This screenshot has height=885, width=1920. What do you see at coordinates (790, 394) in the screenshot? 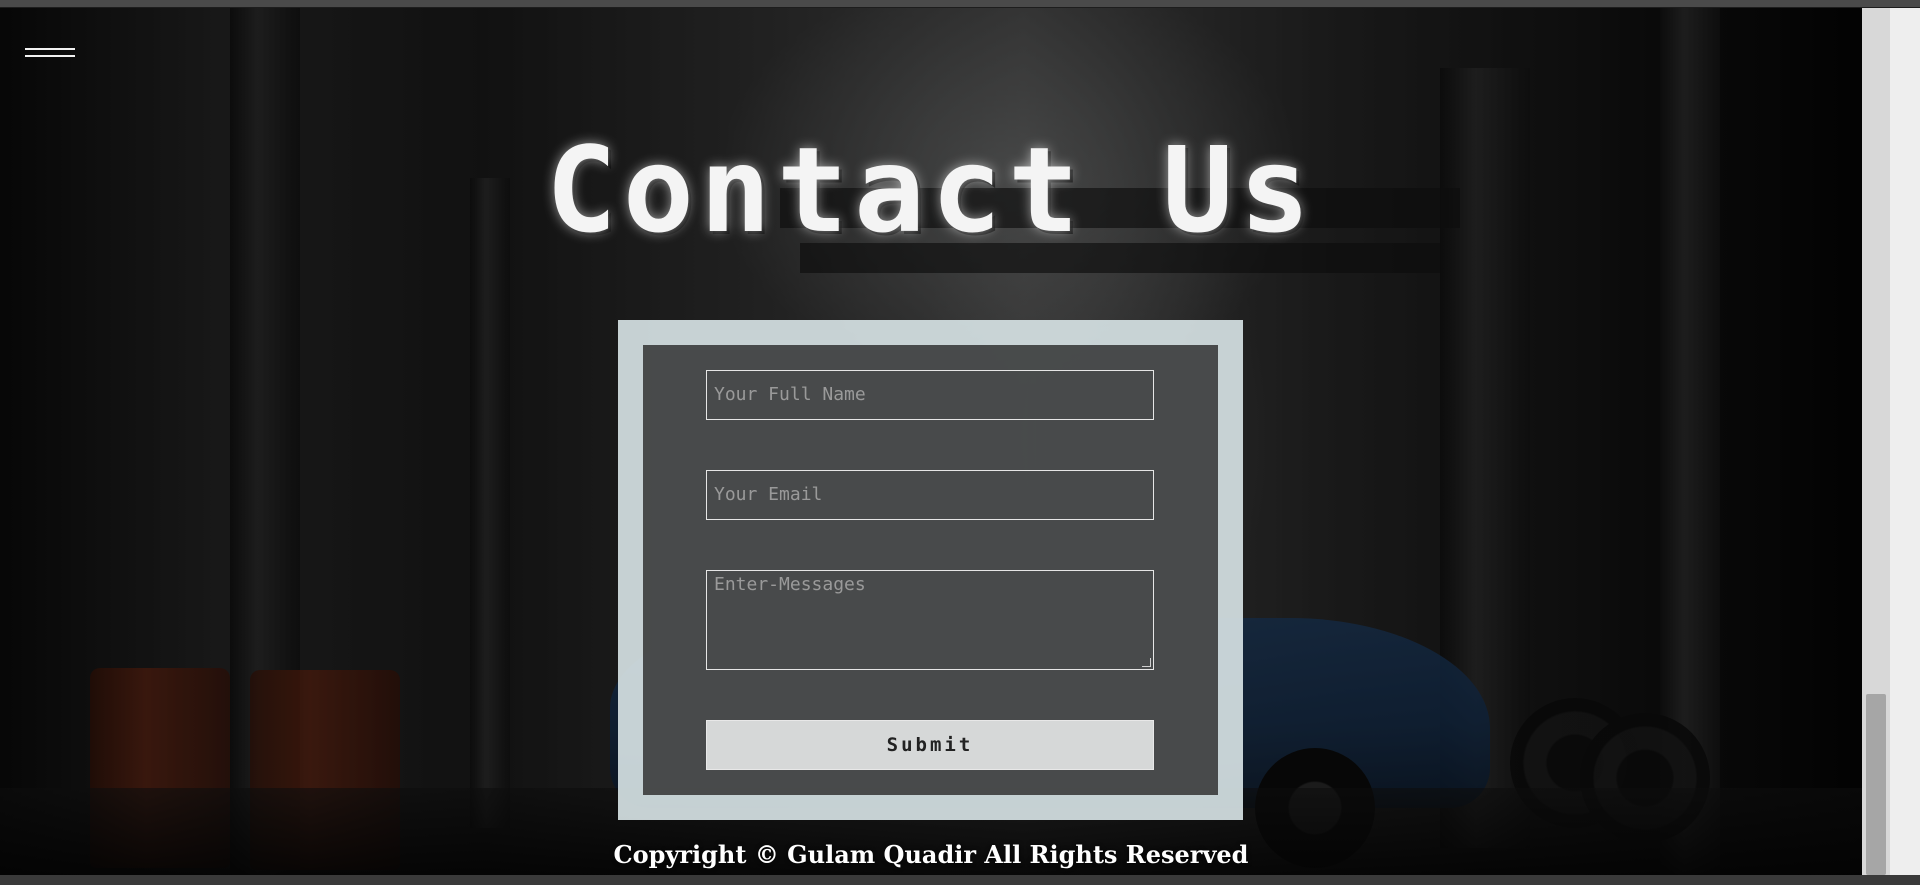
I see `full-name-placeholder: Your Full Name` at bounding box center [790, 394].